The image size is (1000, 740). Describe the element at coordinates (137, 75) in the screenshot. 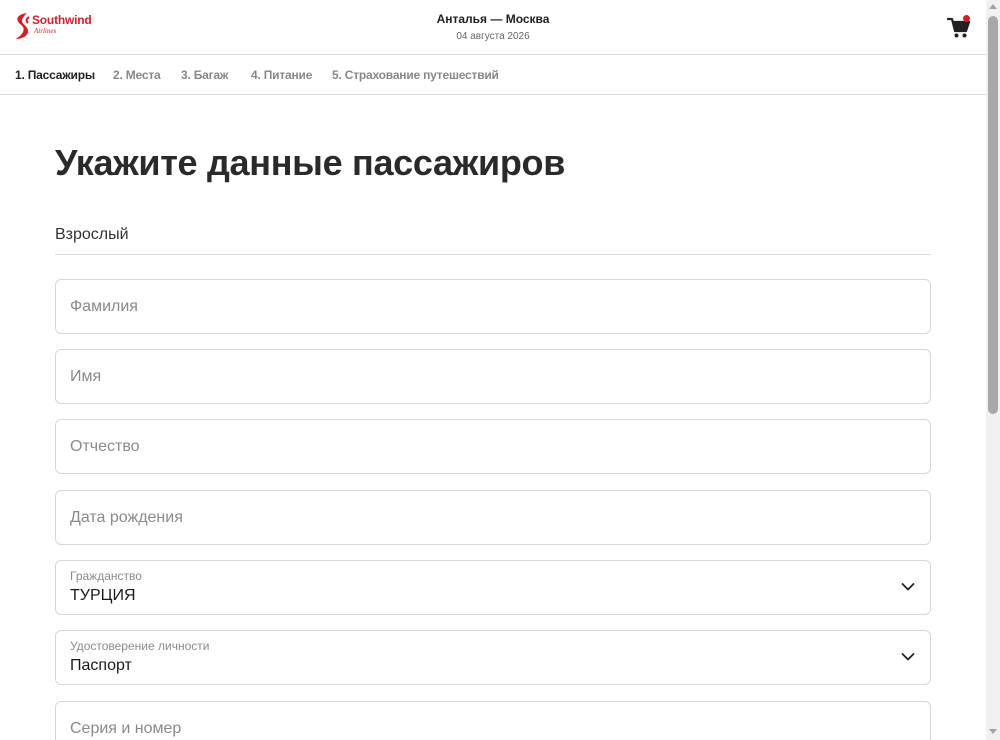

I see `step-seats: 2. Места` at that location.